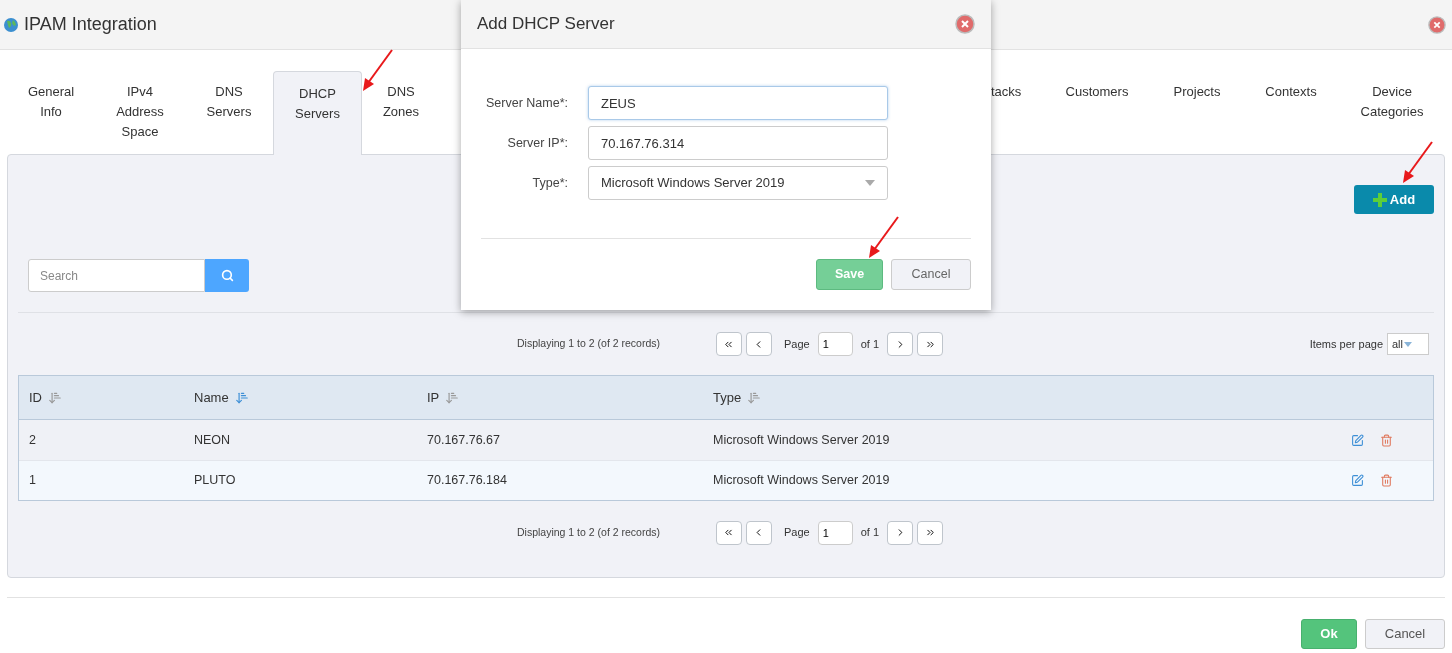  What do you see at coordinates (215, 481) in the screenshot?
I see `table-cell-text: PLUTO` at bounding box center [215, 481].